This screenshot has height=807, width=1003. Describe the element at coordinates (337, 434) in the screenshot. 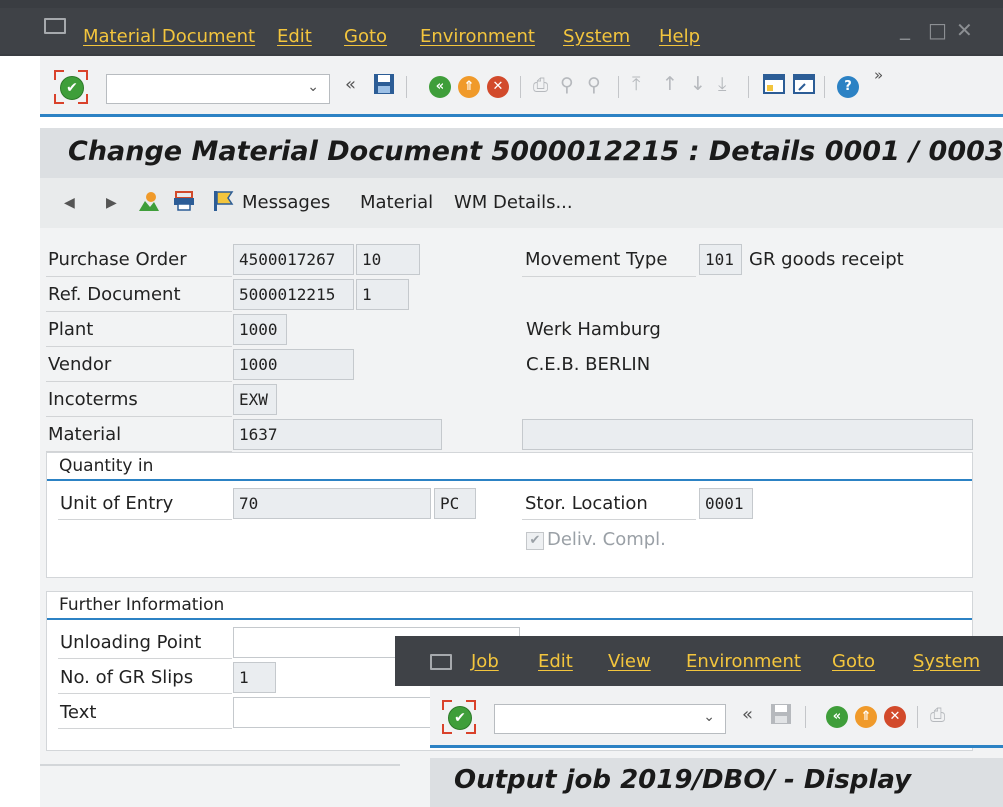

I see `material-field: 1637` at that location.